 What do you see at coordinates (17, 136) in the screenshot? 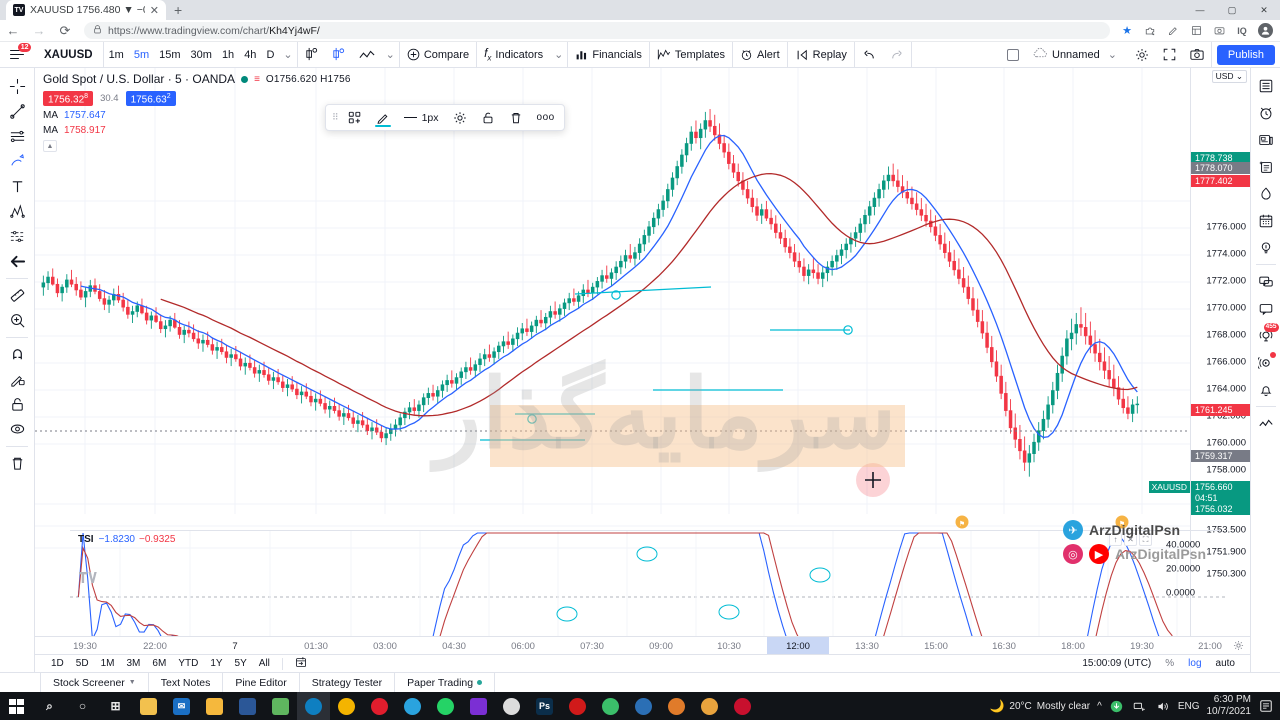
I see `horizontal-ray-icon` at bounding box center [17, 136].